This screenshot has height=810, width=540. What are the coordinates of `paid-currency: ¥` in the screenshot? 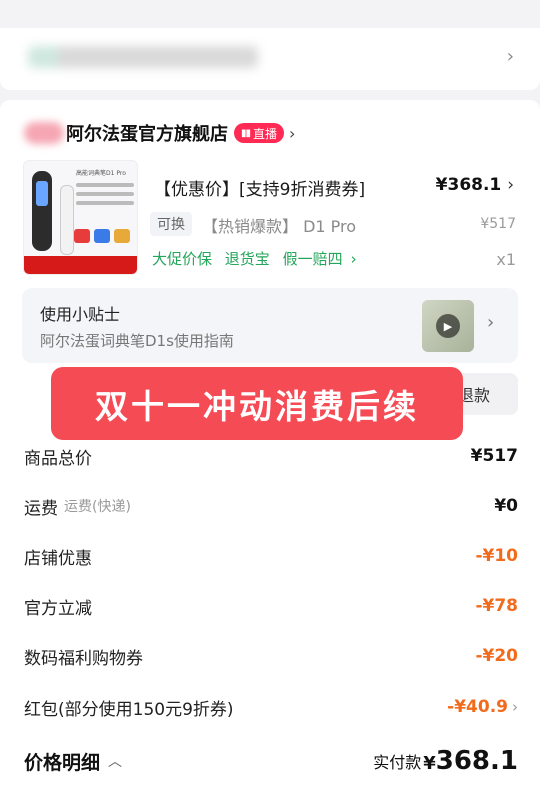 It's located at (429, 763).